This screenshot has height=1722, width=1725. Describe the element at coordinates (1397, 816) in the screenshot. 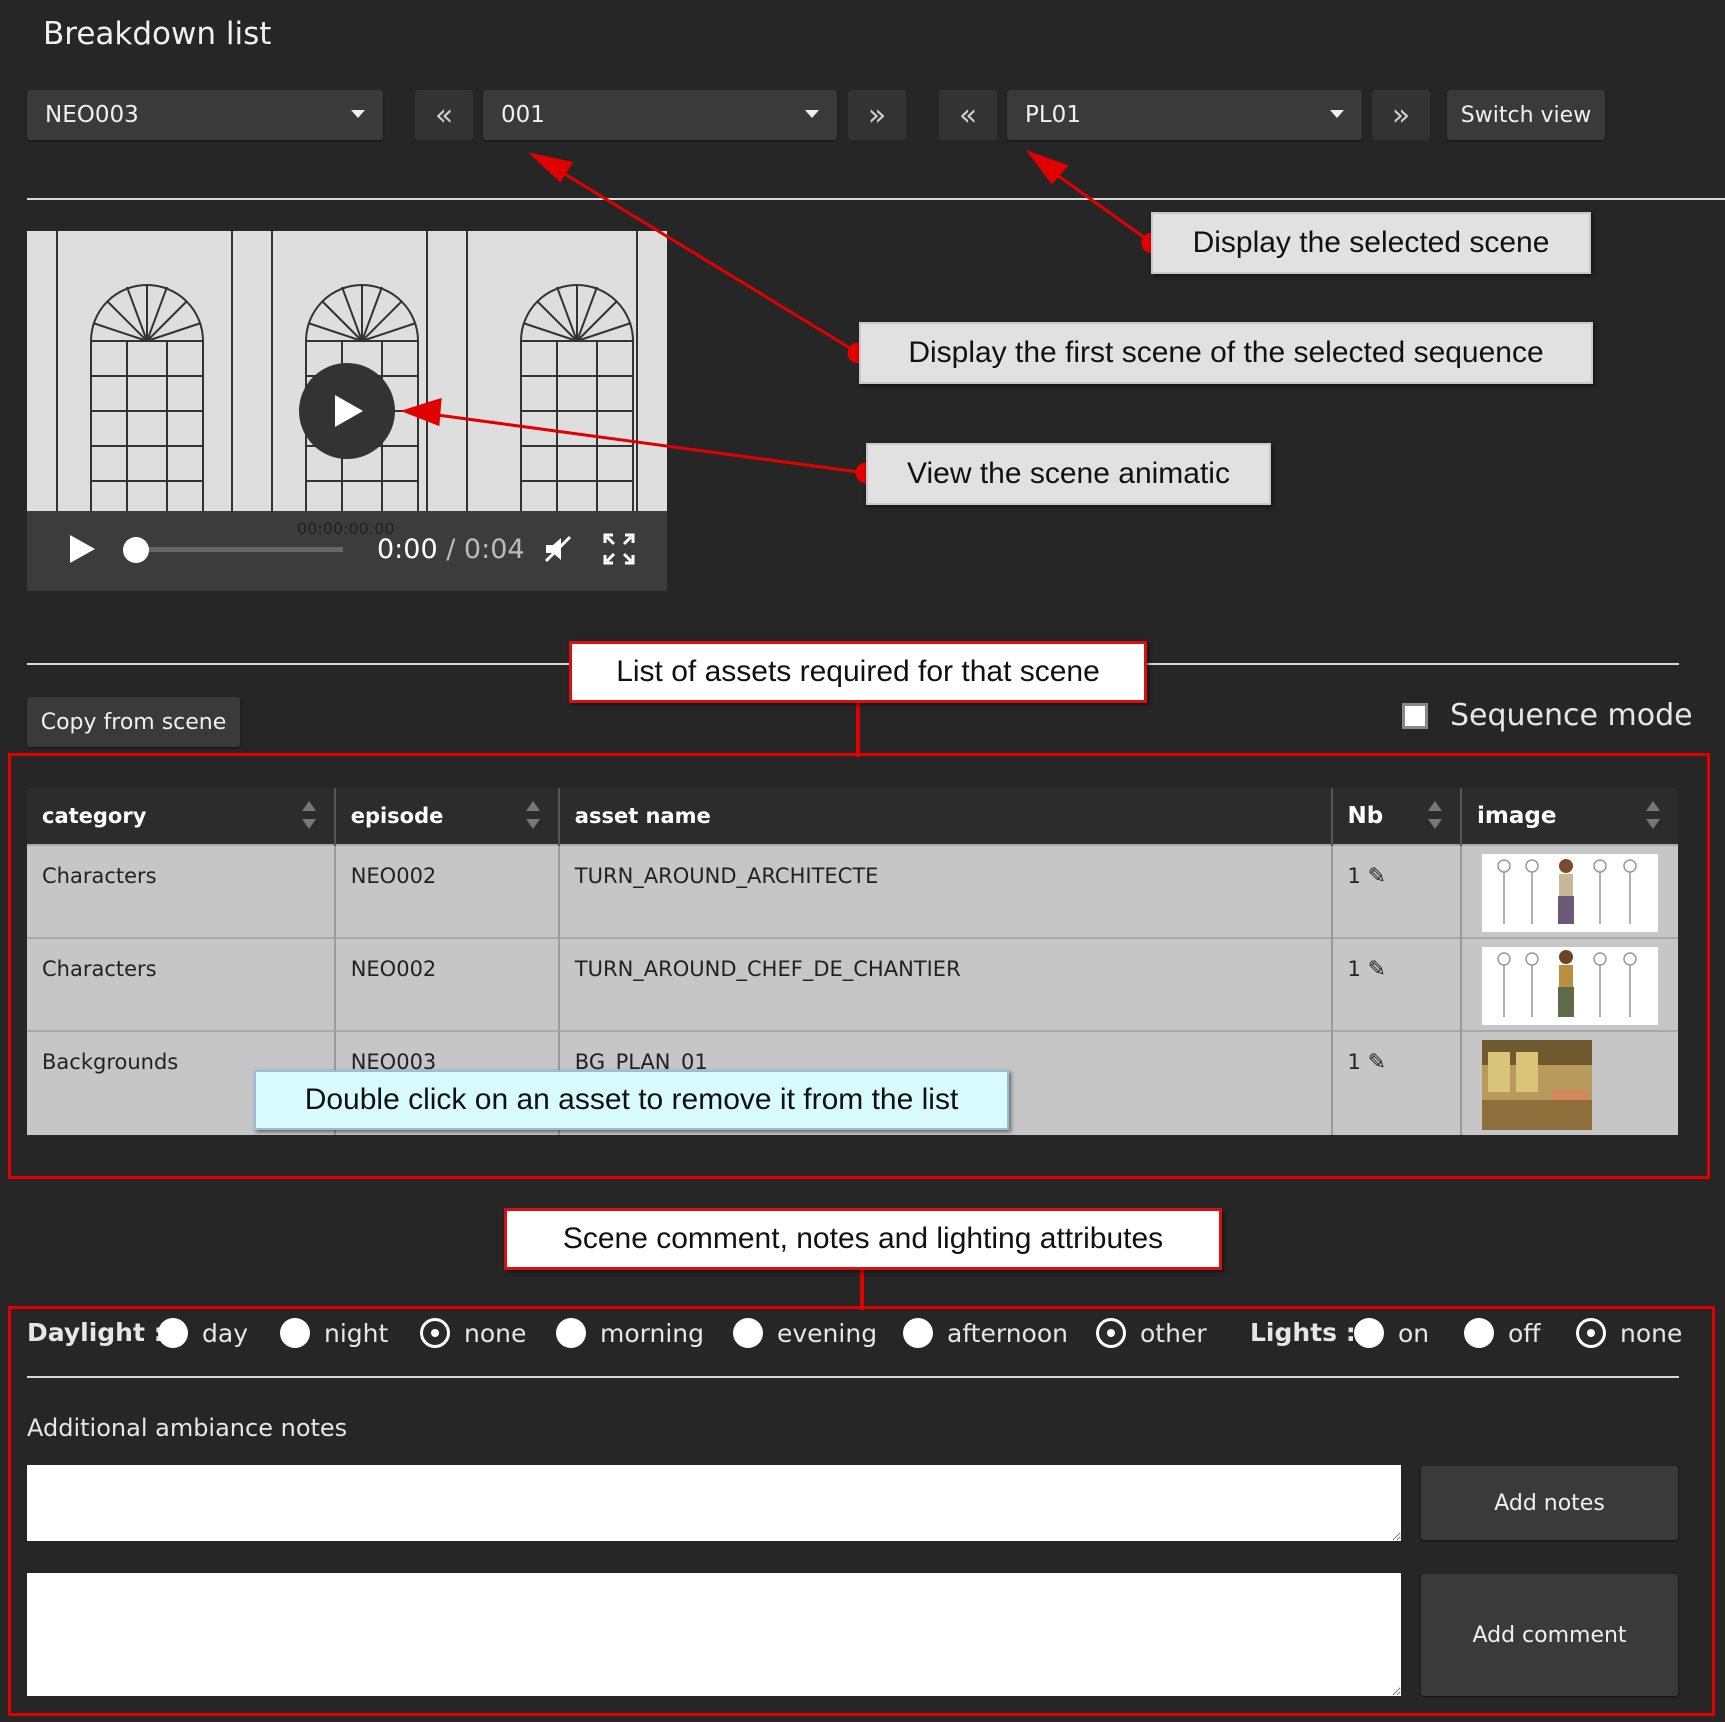

I see `column-header-nb: Nb` at that location.